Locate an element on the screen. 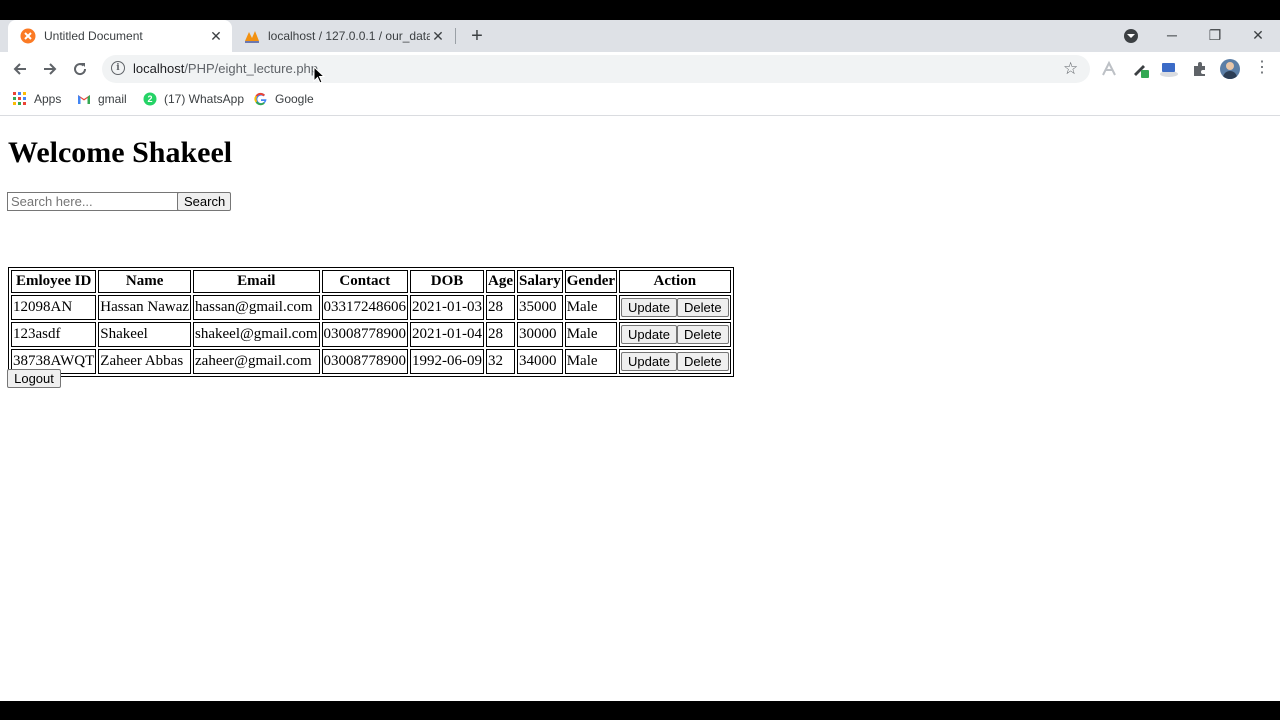 The height and width of the screenshot is (720, 1280). page-title: Welcome Shakeel is located at coordinates (120, 152).